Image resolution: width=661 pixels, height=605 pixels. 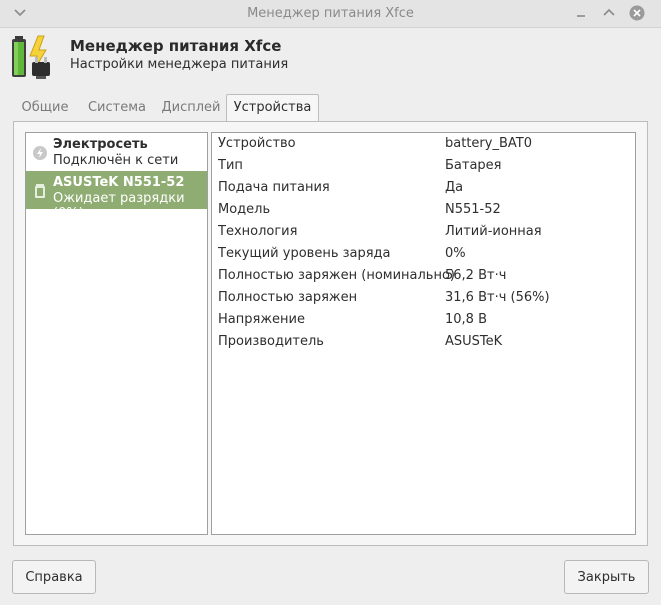 I want to click on detail-value: N551-52, so click(x=473, y=209).